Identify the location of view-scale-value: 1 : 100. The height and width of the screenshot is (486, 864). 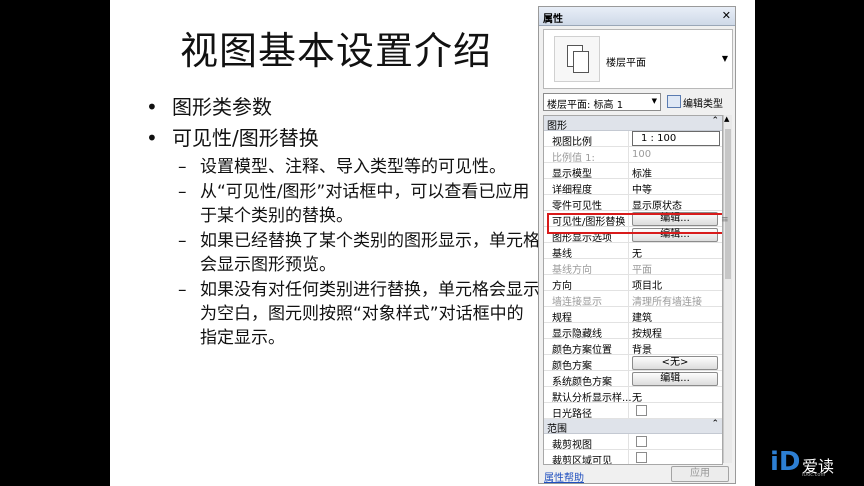
(659, 138).